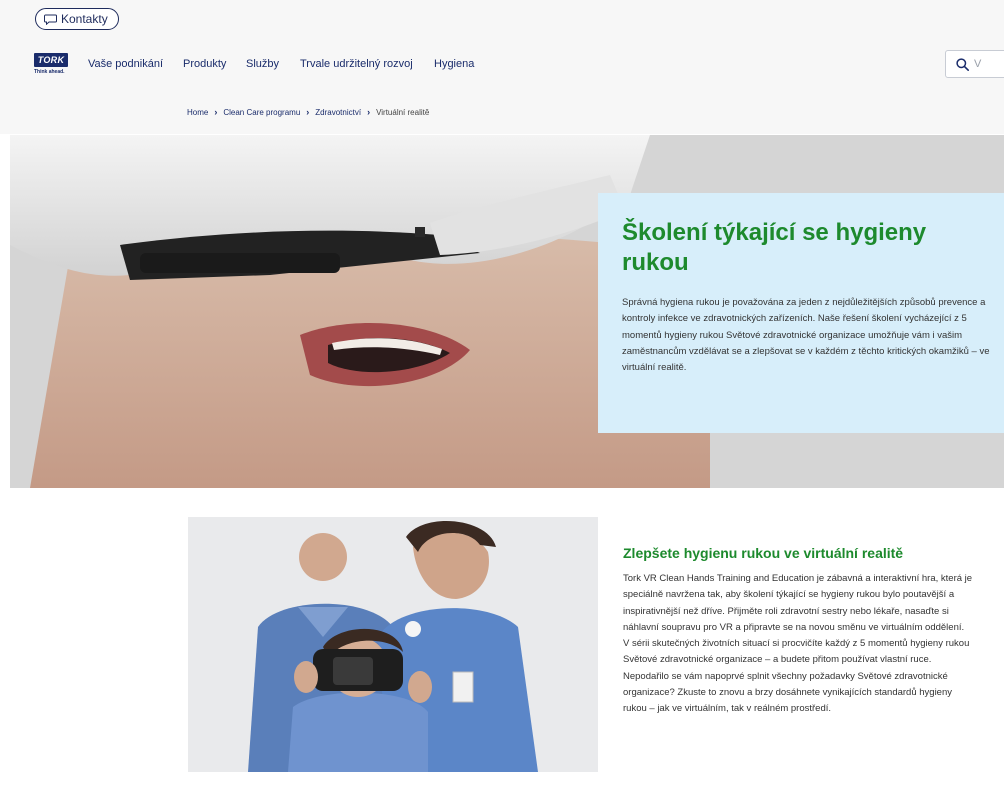  I want to click on top-bar, so click(502, 20).